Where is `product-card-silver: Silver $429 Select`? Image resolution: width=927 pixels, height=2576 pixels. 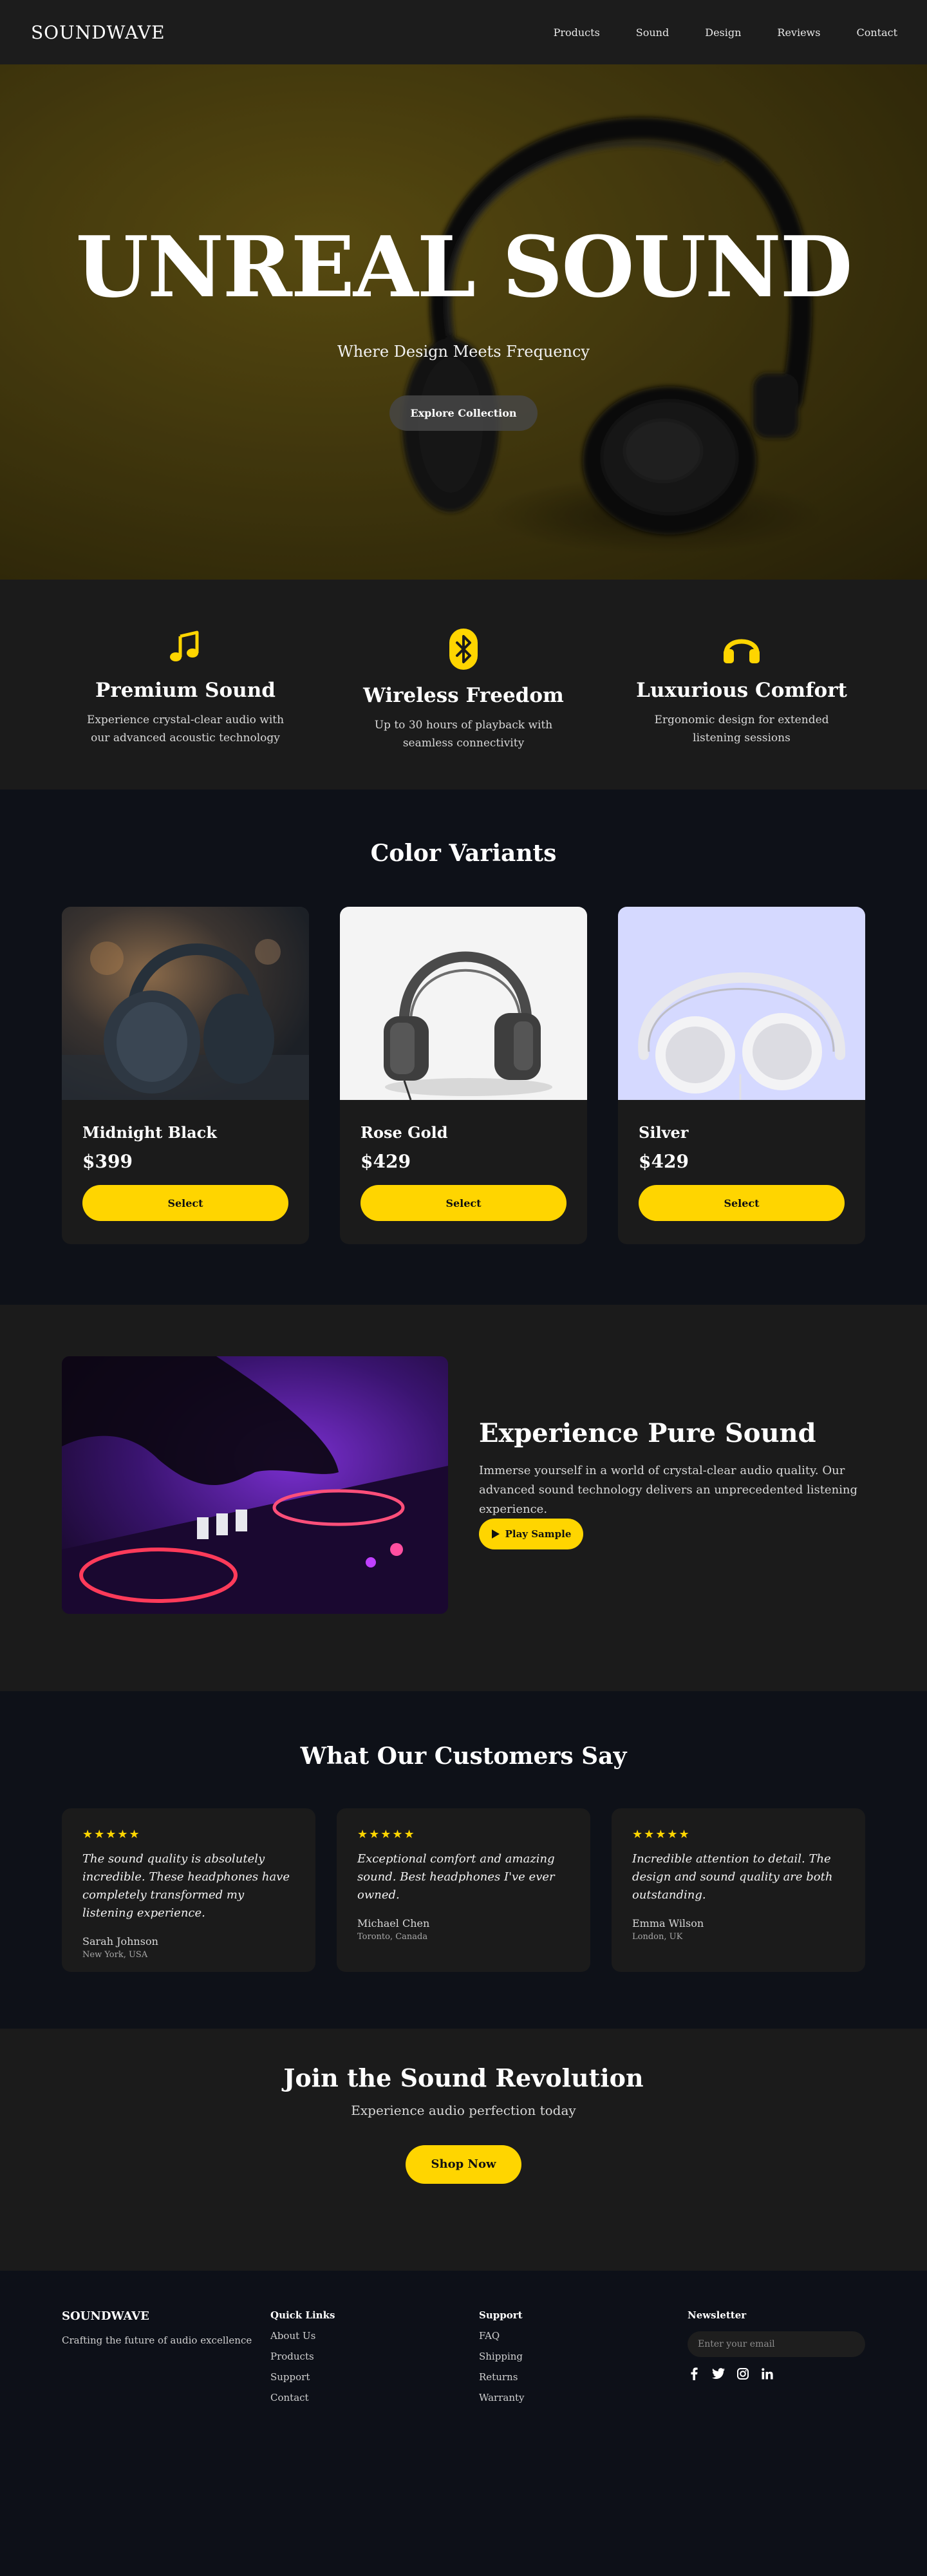 product-card-silver: Silver $429 Select is located at coordinates (742, 1075).